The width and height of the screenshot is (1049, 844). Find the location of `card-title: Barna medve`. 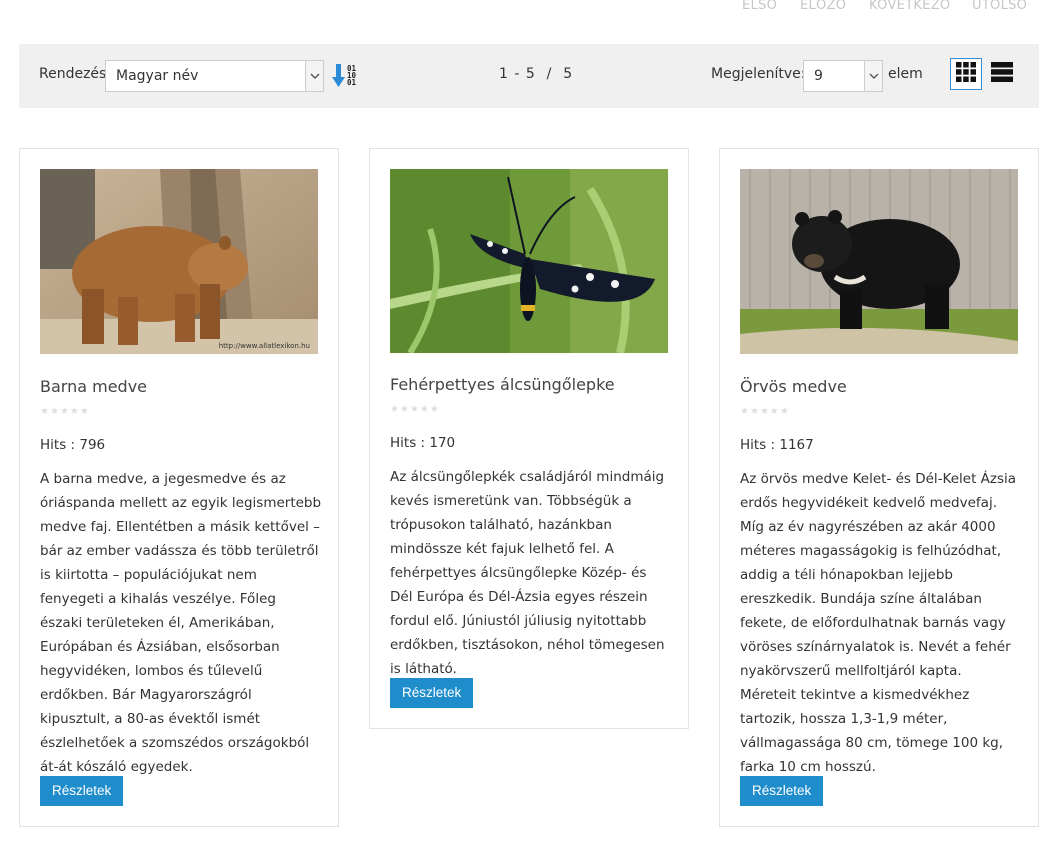

card-title: Barna medve is located at coordinates (93, 386).